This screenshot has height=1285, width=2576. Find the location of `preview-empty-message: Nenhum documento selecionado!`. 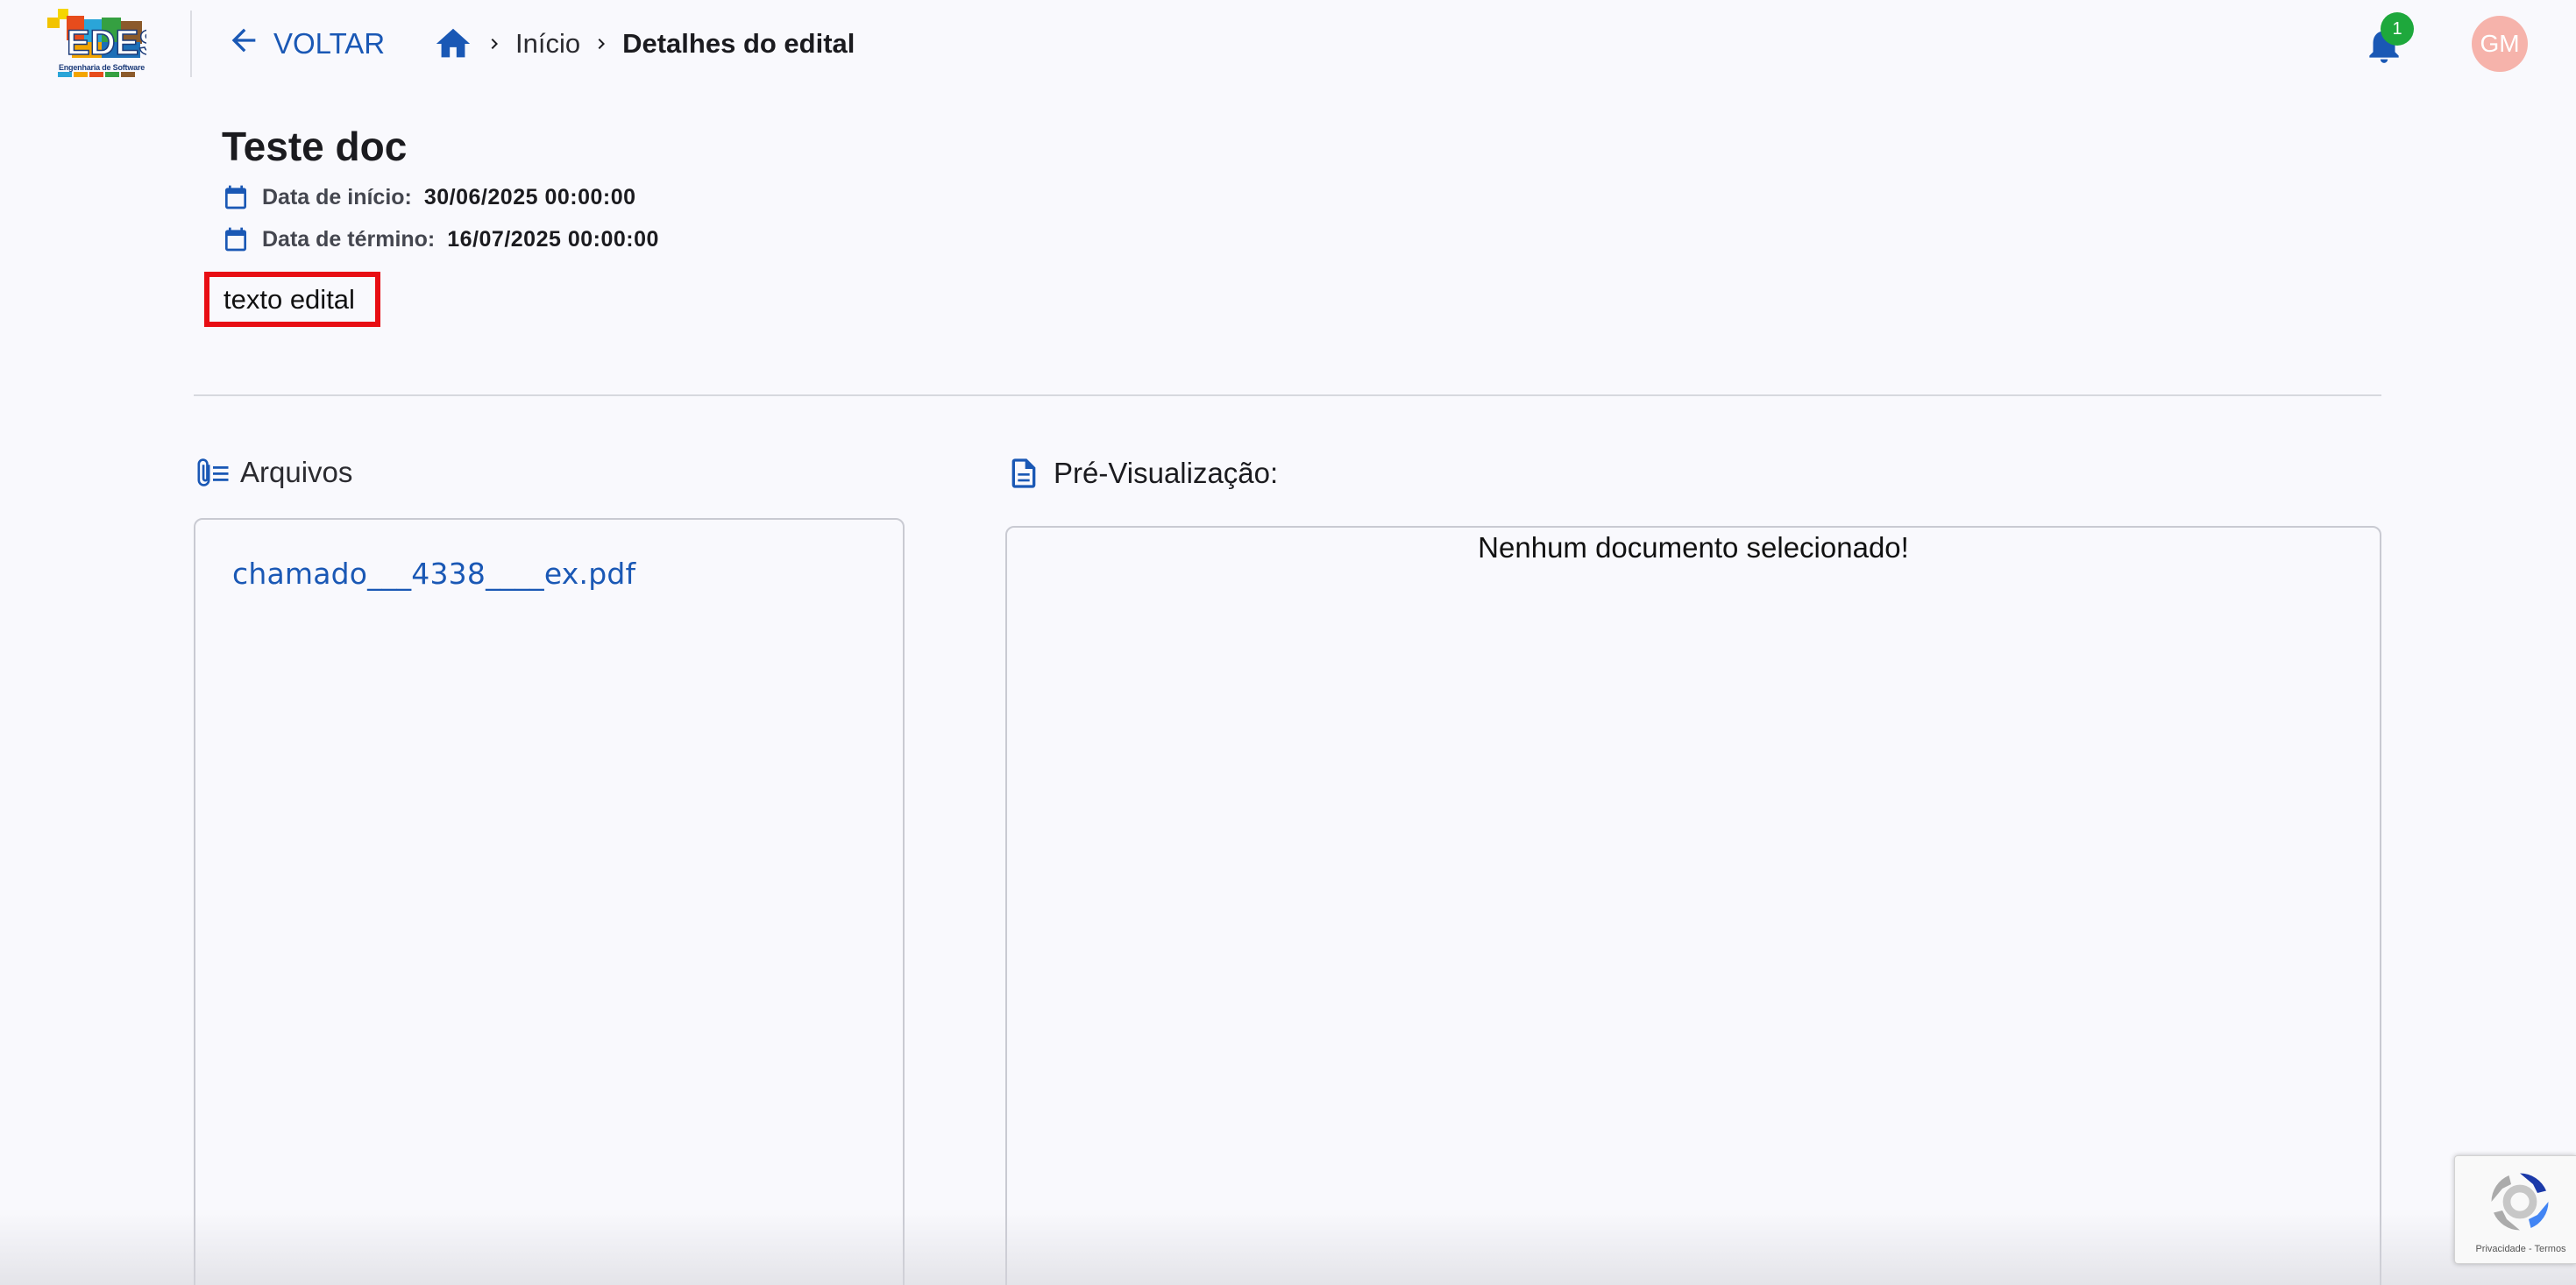

preview-empty-message: Nenhum documento selecionado! is located at coordinates (1693, 547).